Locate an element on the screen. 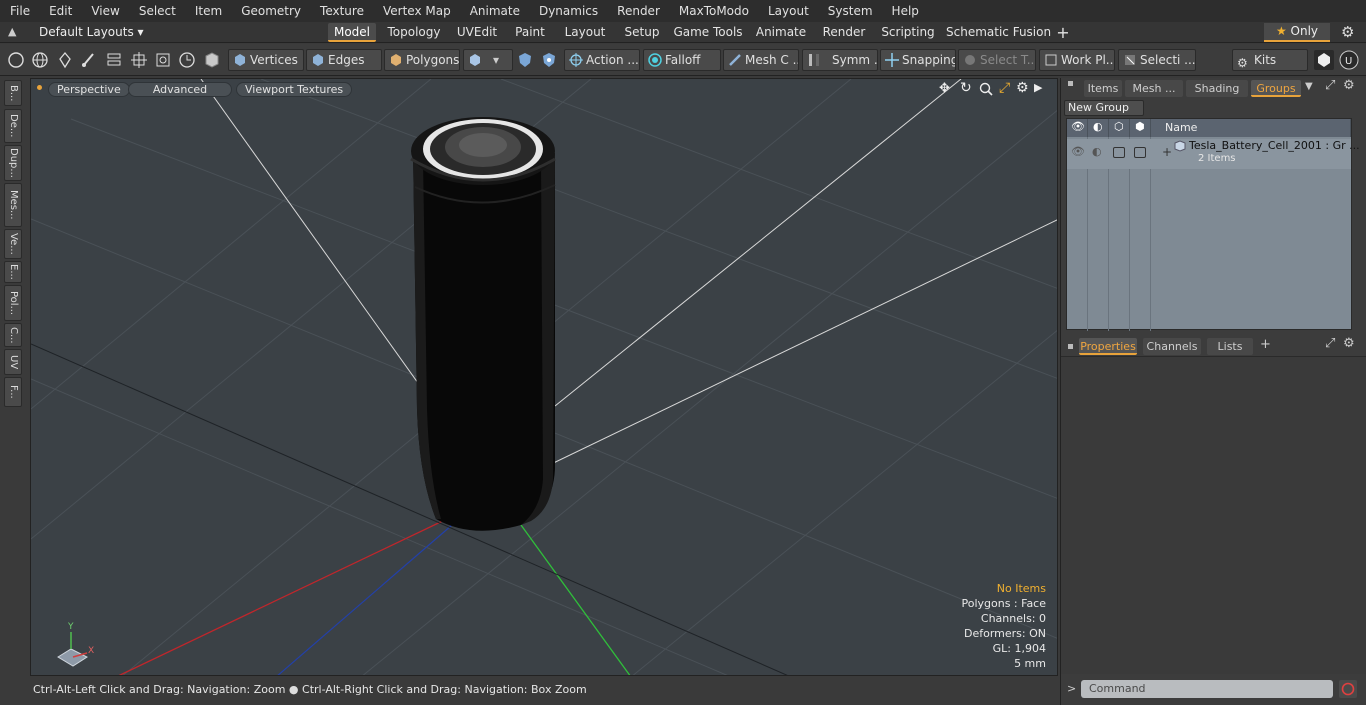  perspective-button: Perspective is located at coordinates (89, 89).